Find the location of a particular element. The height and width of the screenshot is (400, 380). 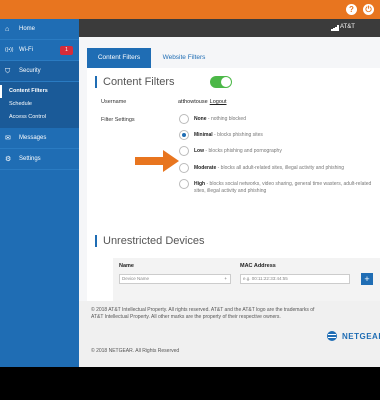

sidebar-item-label: Home is located at coordinates (27, 29).